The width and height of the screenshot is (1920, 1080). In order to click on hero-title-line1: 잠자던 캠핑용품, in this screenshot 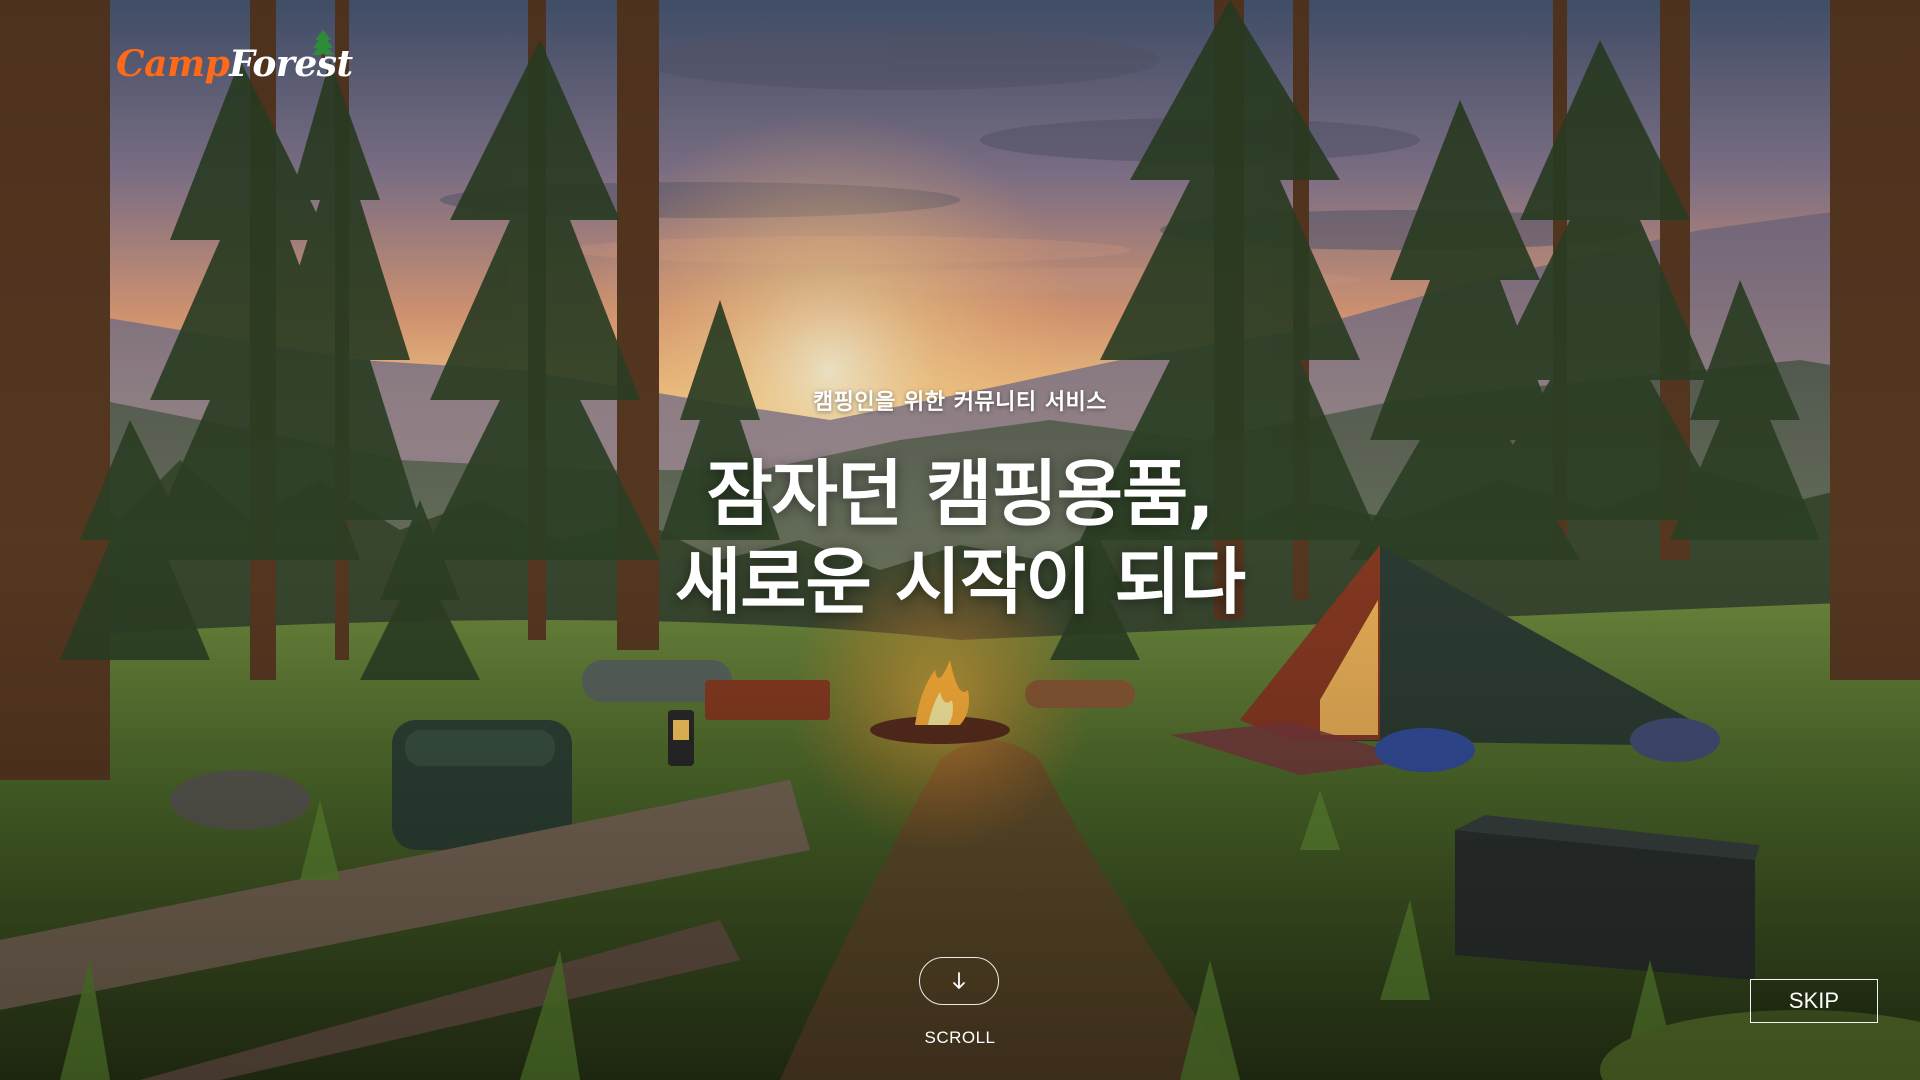, I will do `click(960, 494)`.